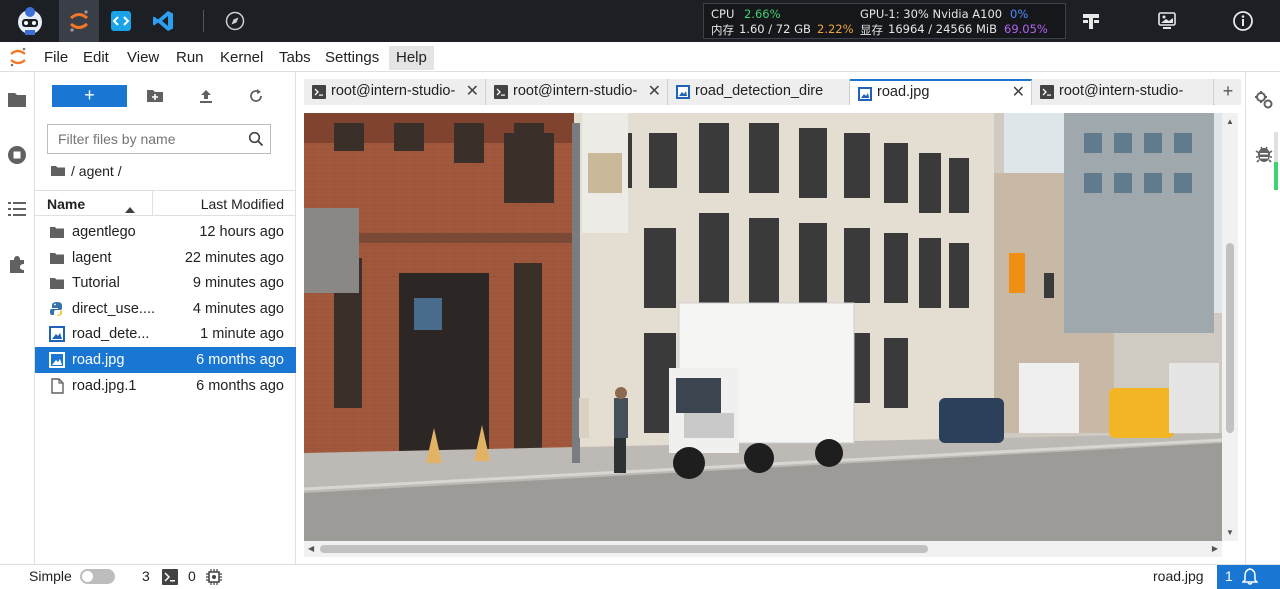 This screenshot has height=589, width=1280. I want to click on current-file-name: road.jpg, so click(1178, 576).